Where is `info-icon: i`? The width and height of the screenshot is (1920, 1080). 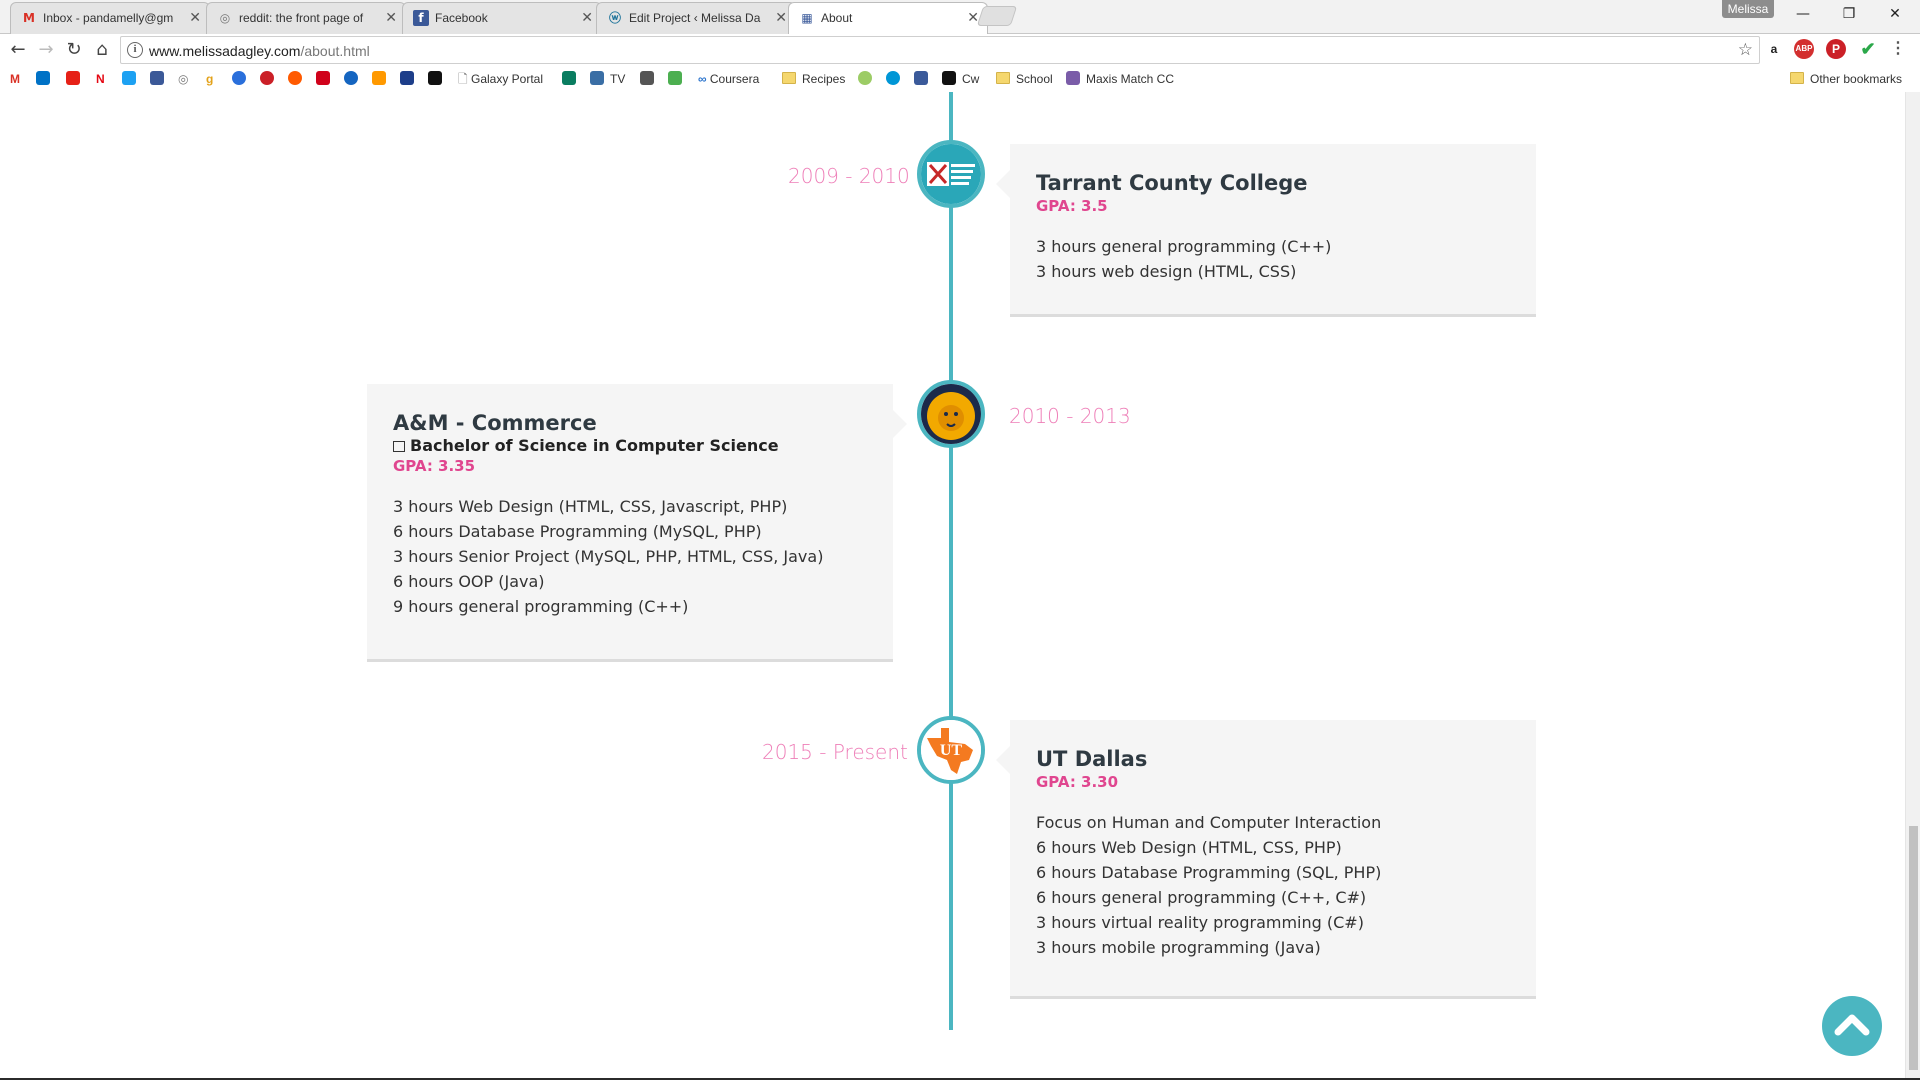
info-icon: i is located at coordinates (135, 50).